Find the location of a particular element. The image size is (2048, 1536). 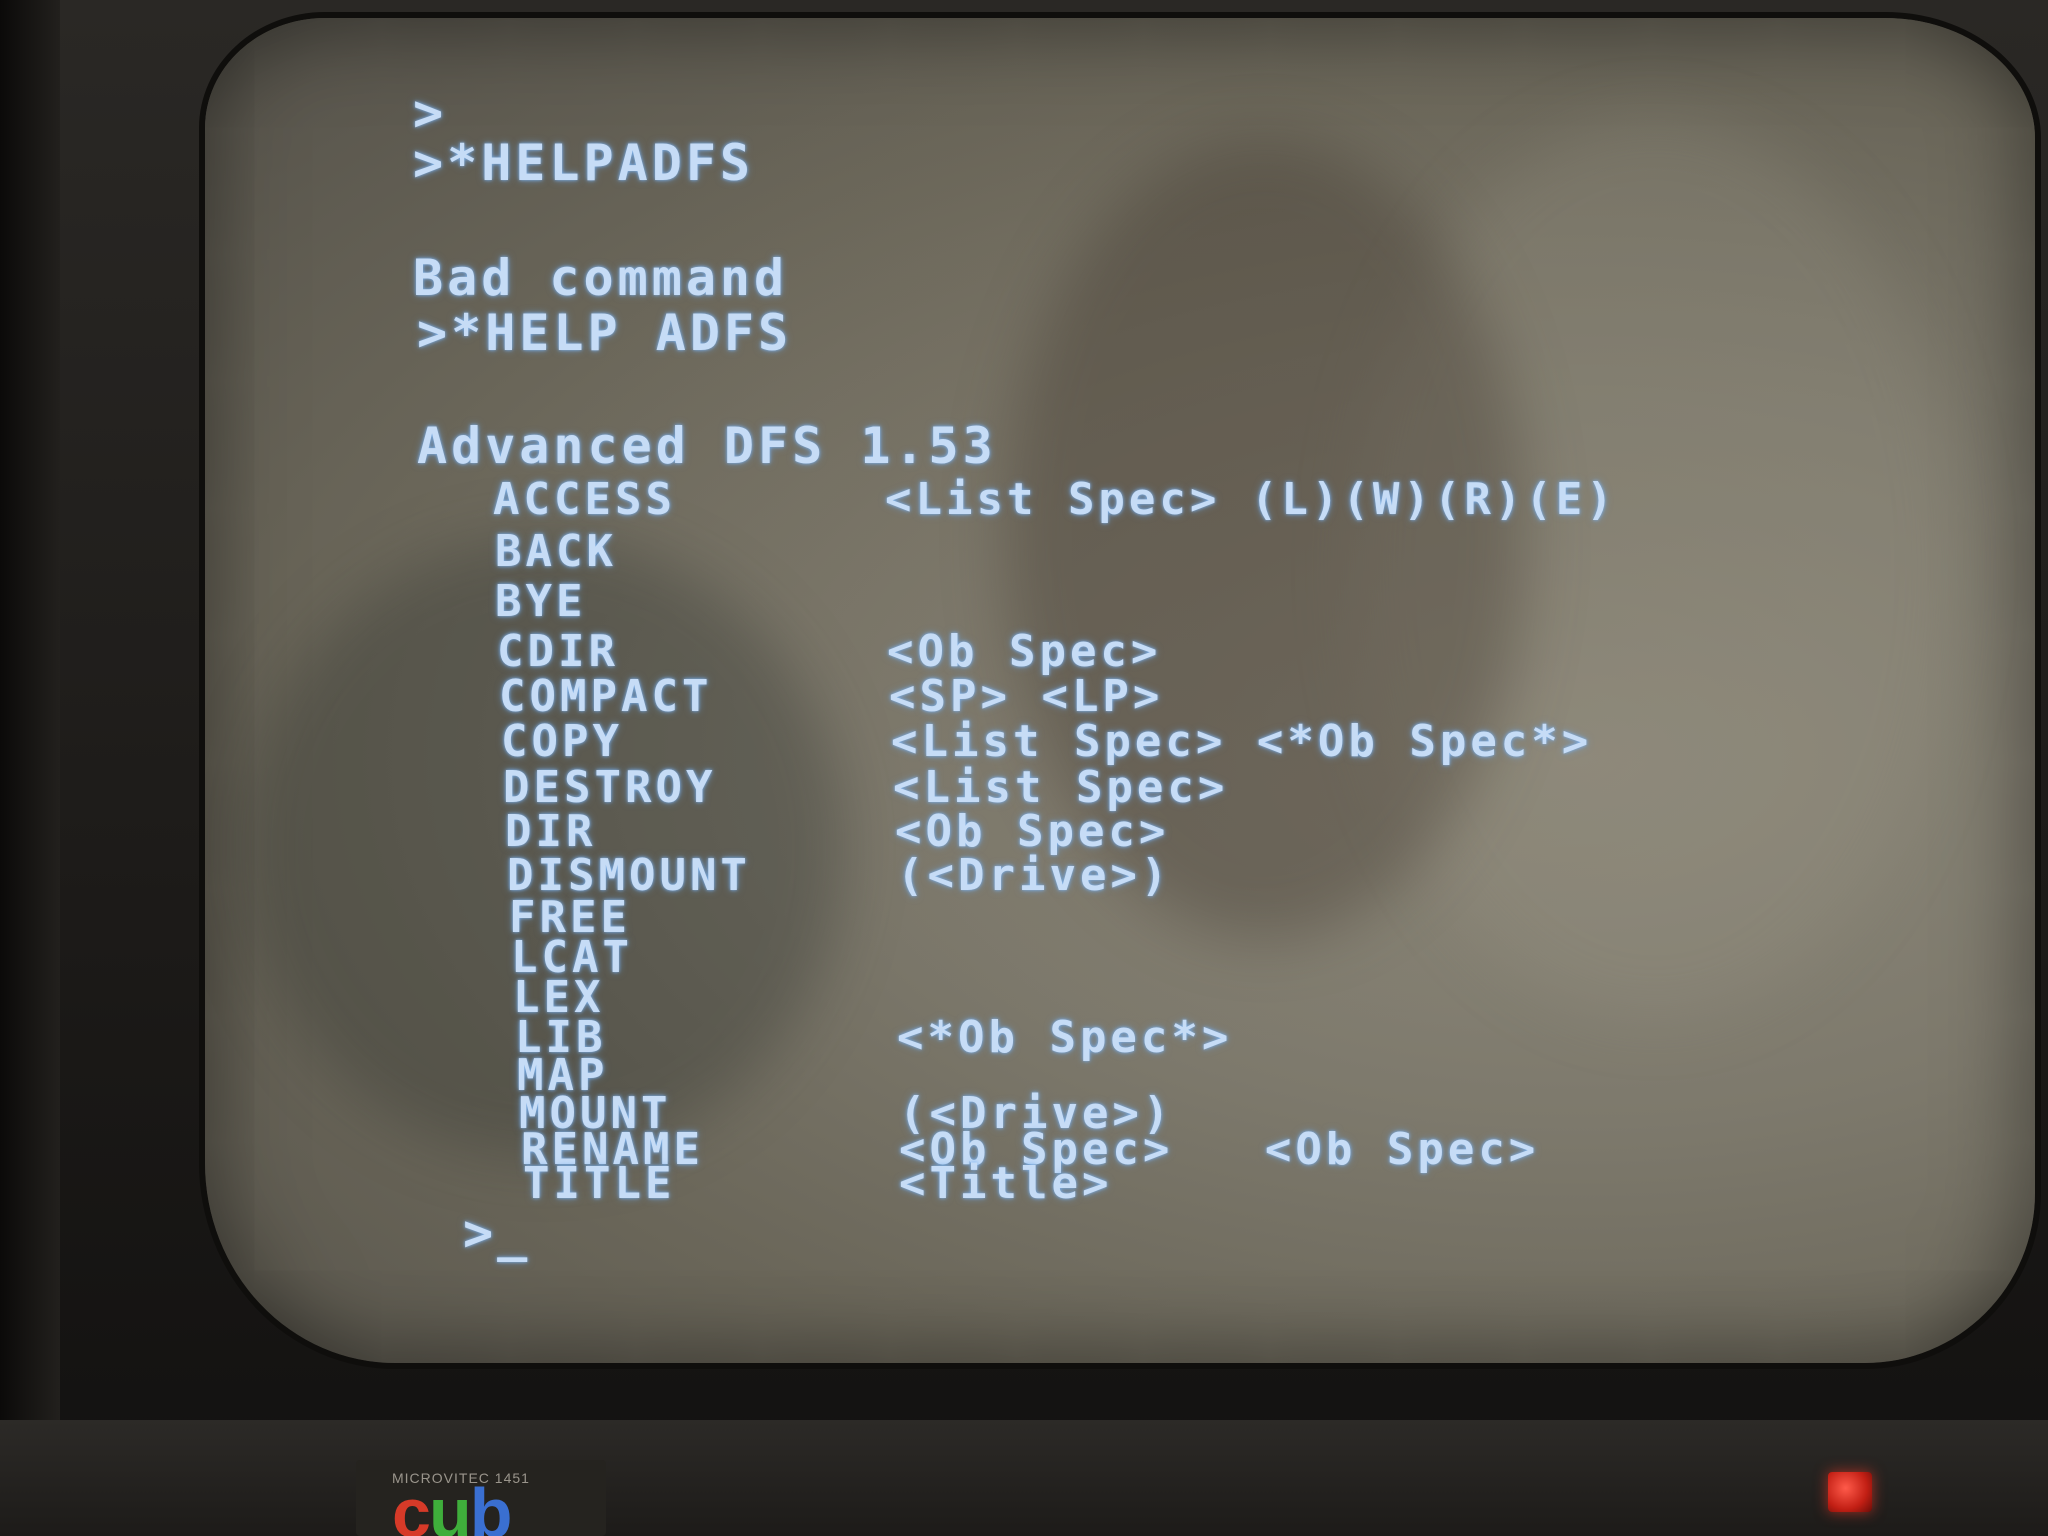

command-name: COMPACT is located at coordinates (606, 696).